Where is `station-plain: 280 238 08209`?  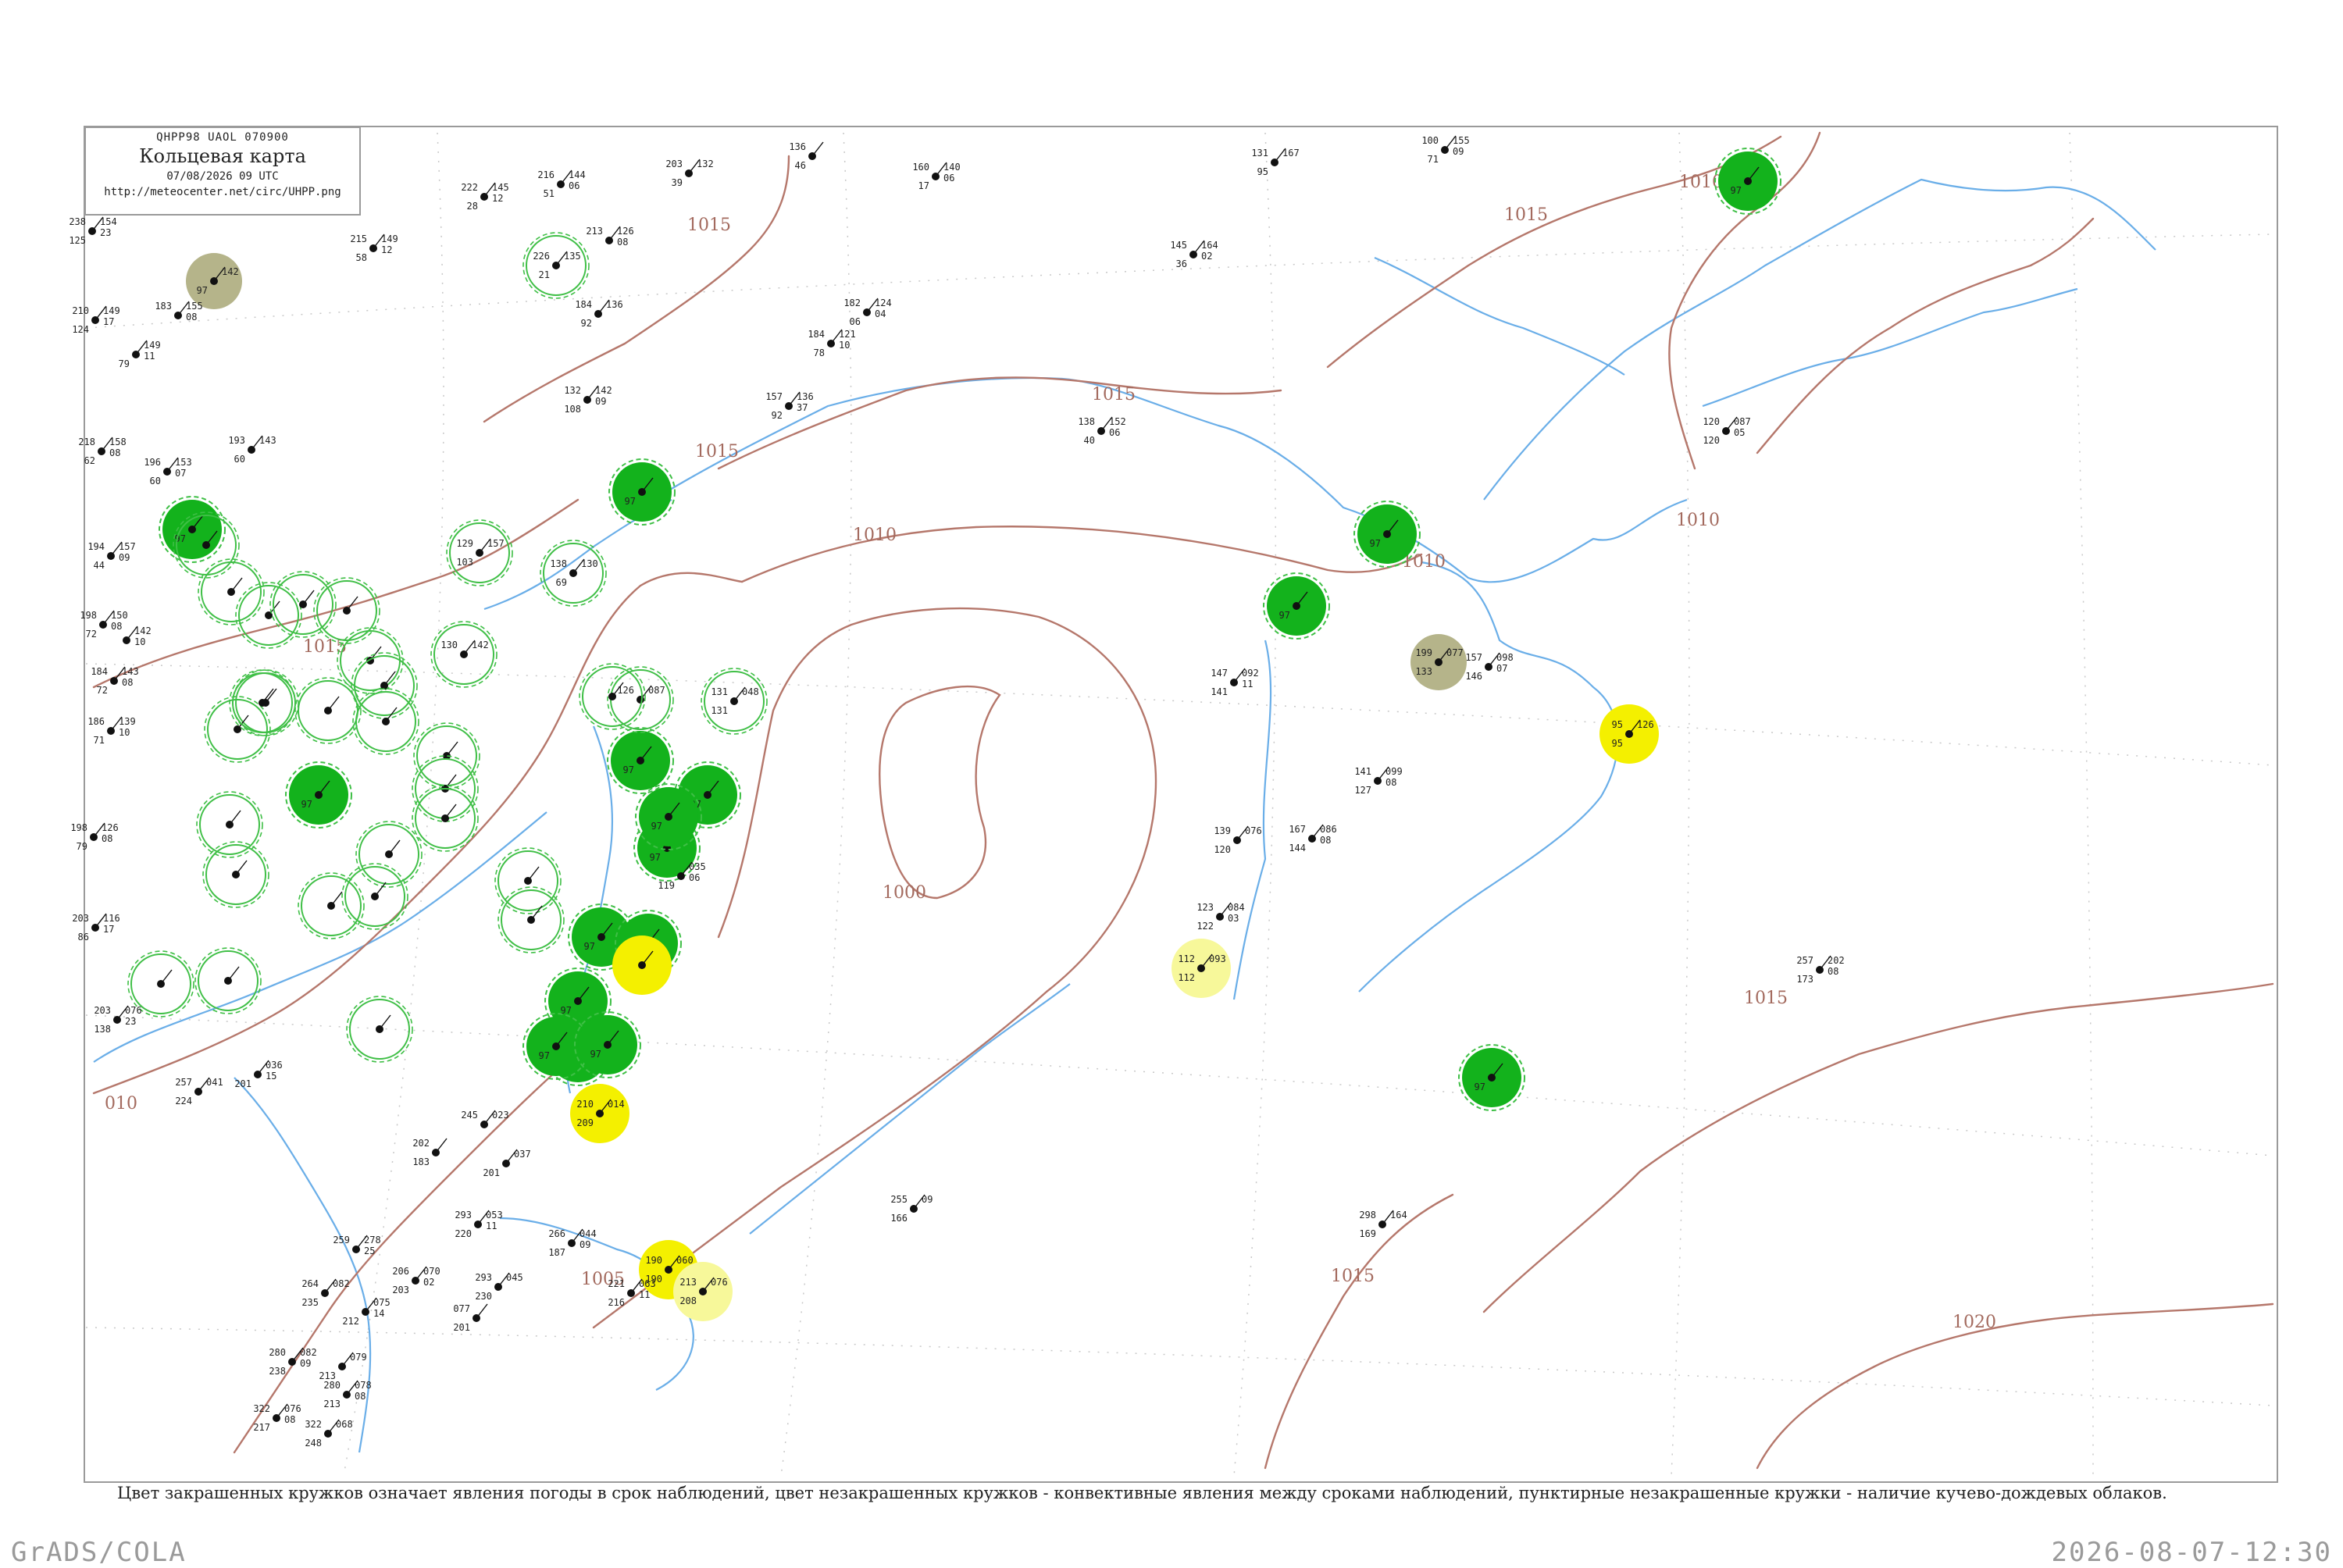
station-plain: 280 238 08209 is located at coordinates (292, 1362).